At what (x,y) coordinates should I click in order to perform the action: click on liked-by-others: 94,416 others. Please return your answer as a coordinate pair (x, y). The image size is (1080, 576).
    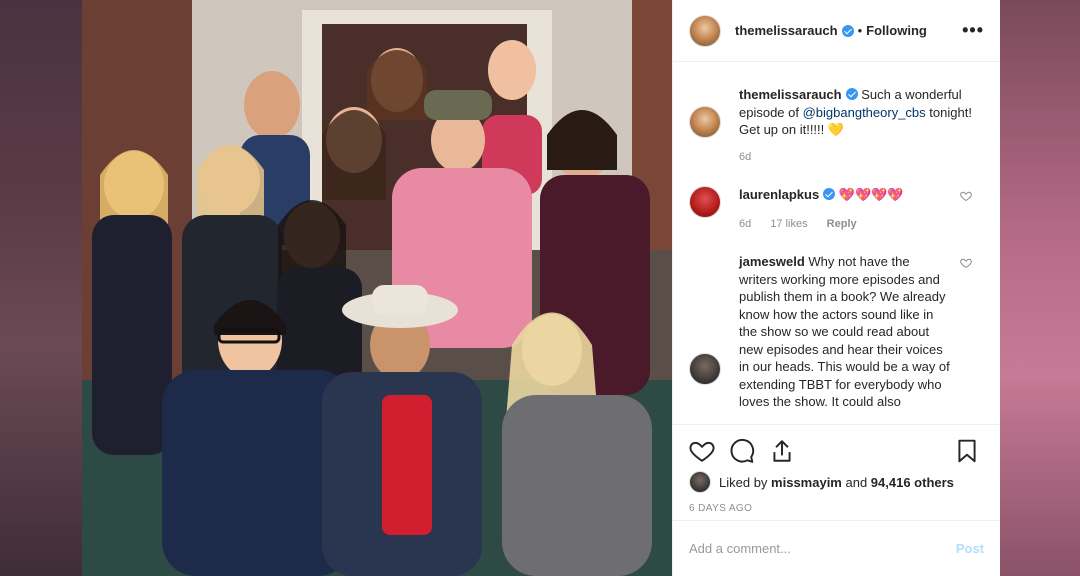
    Looking at the image, I should click on (912, 482).